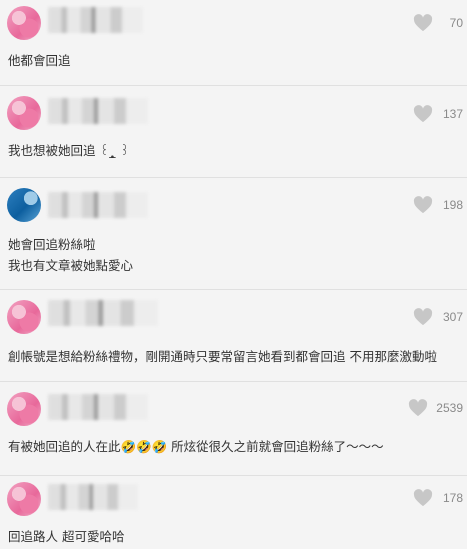 This screenshot has height=549, width=467. I want to click on like-count: 137, so click(452, 114).